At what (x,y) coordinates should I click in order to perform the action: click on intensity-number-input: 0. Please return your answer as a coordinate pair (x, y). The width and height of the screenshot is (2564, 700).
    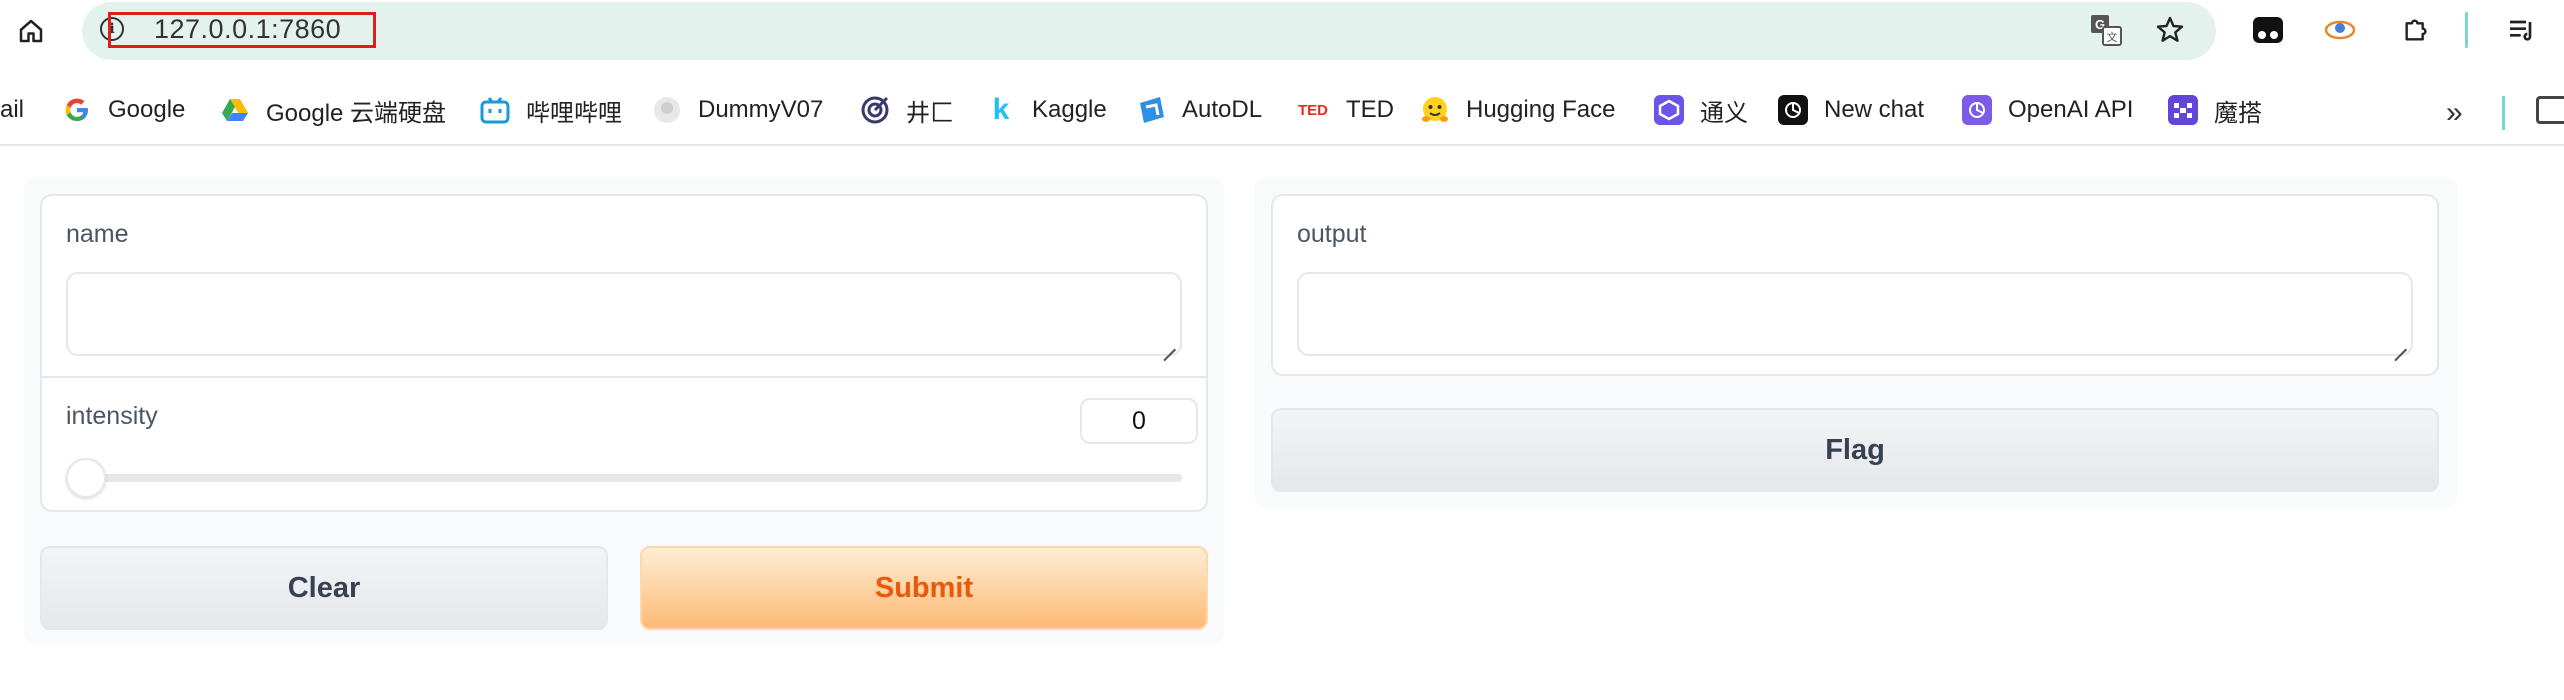
    Looking at the image, I should click on (1139, 421).